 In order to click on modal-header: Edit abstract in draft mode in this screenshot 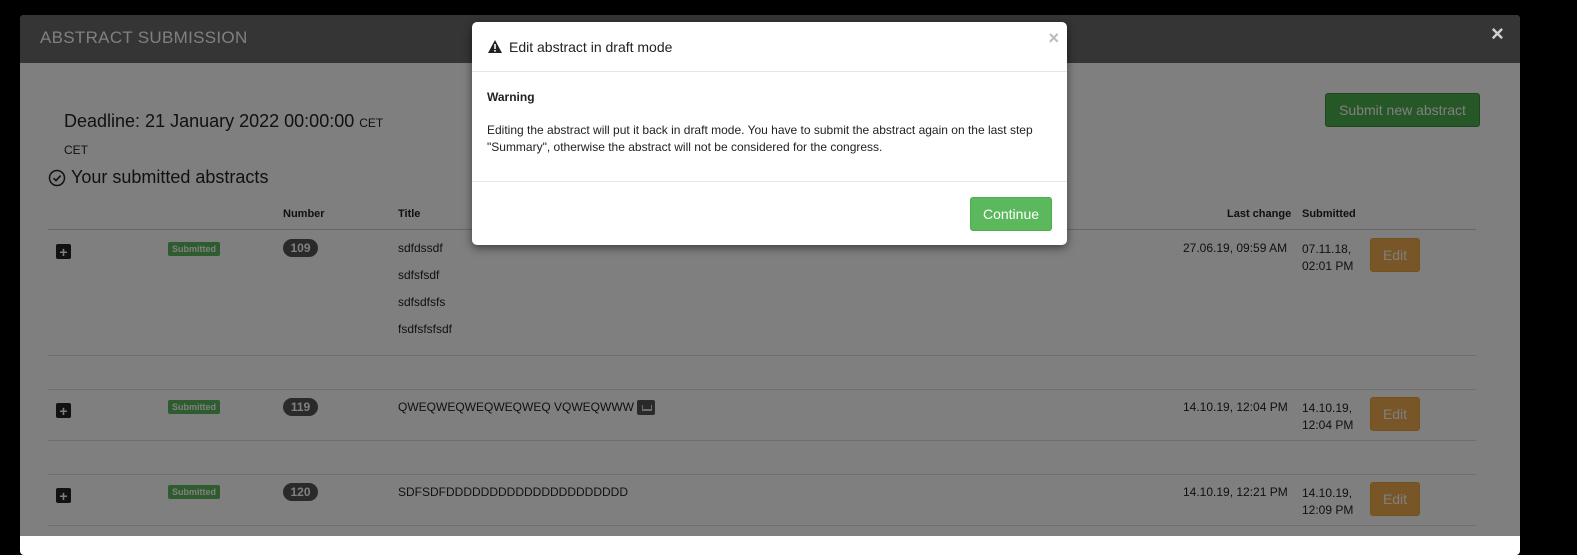, I will do `click(769, 47)`.